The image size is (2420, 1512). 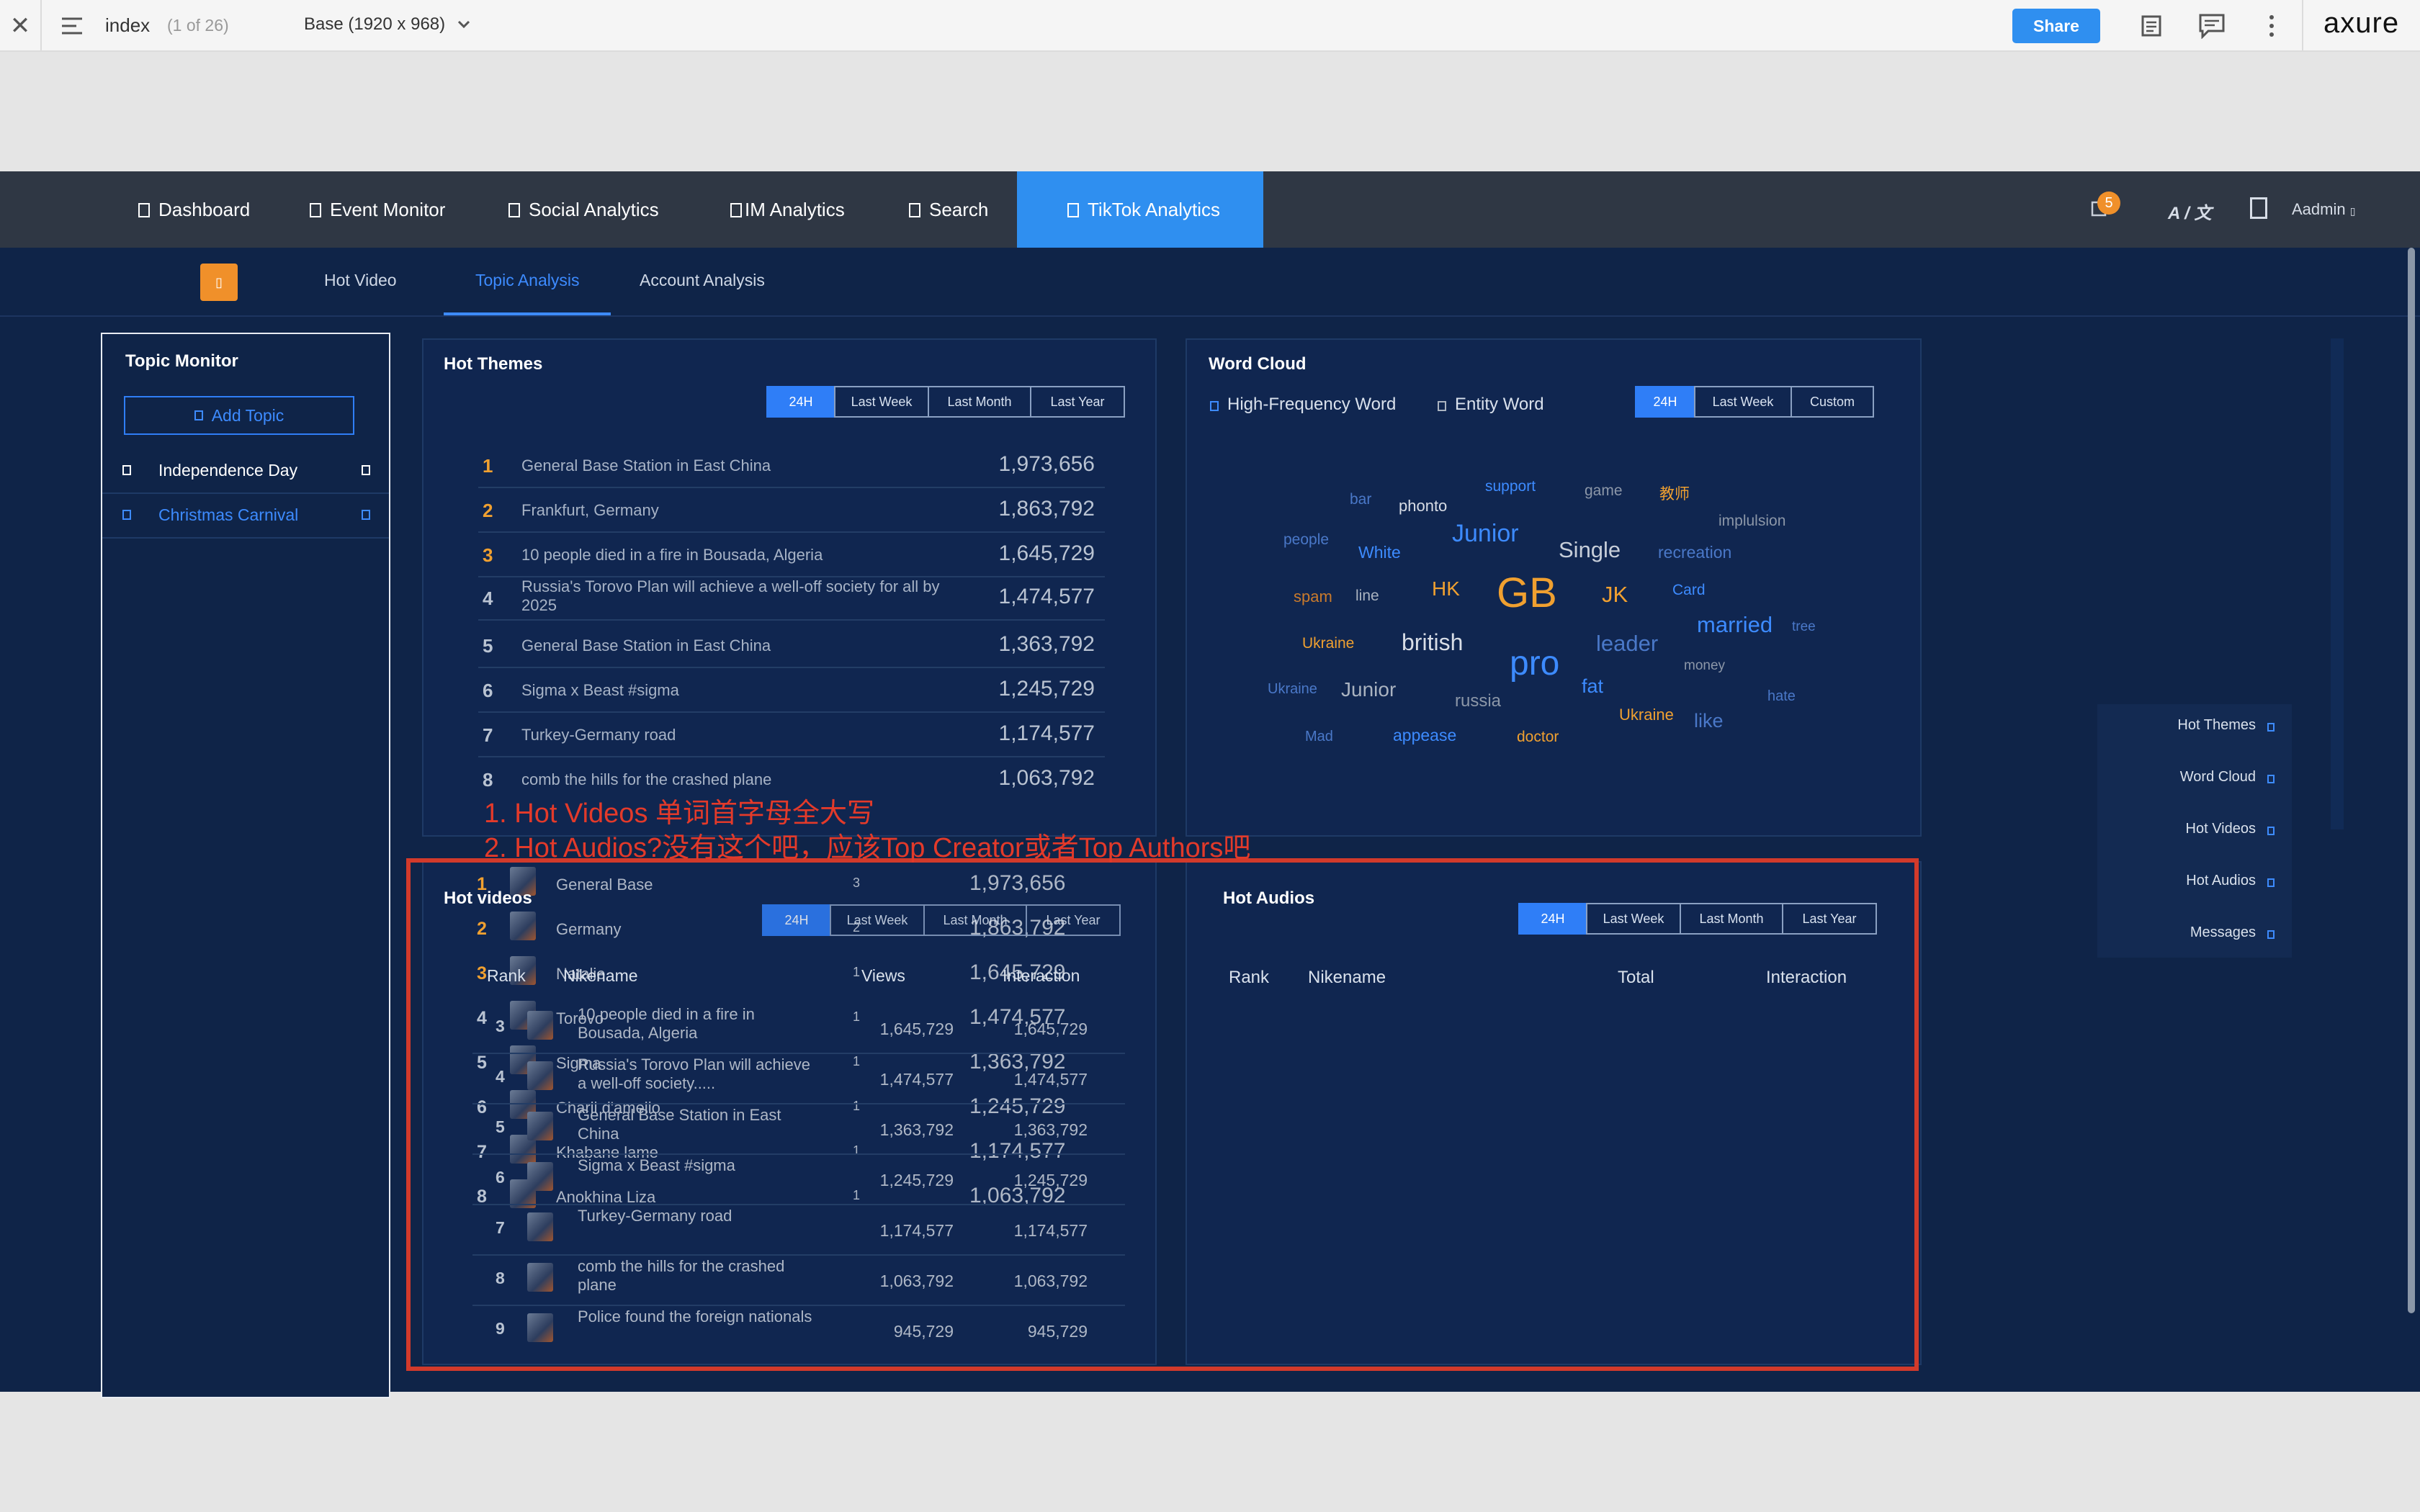 I want to click on word: british, so click(x=1432, y=642).